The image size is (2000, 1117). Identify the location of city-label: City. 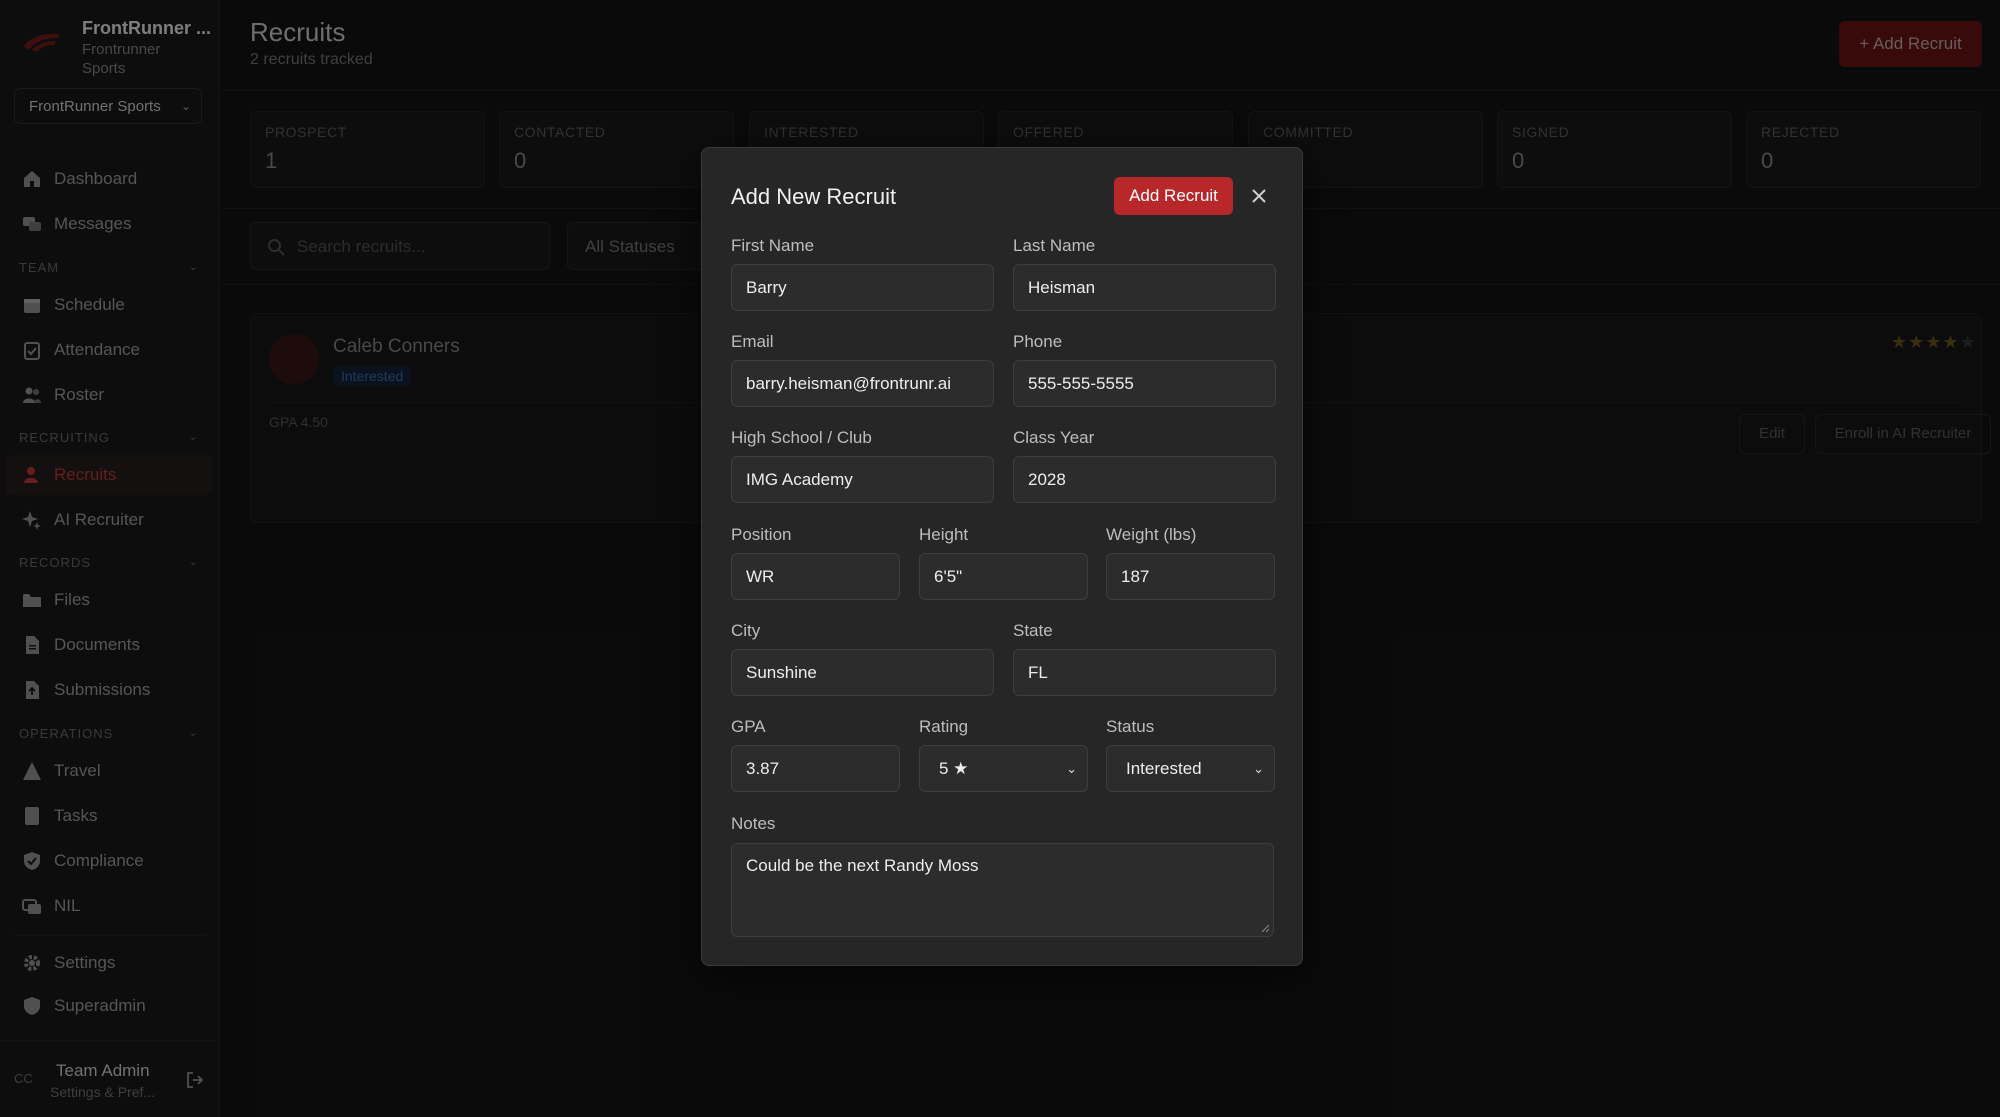
(746, 630).